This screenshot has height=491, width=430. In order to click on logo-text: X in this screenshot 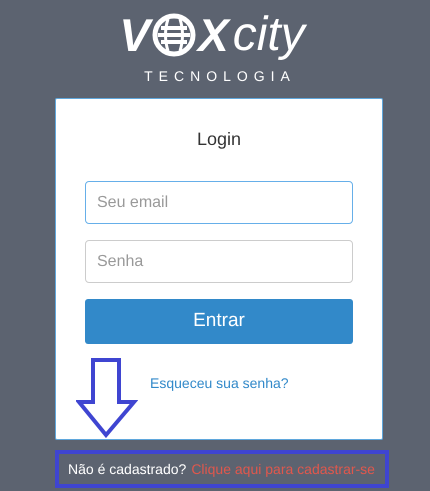, I will do `click(214, 35)`.